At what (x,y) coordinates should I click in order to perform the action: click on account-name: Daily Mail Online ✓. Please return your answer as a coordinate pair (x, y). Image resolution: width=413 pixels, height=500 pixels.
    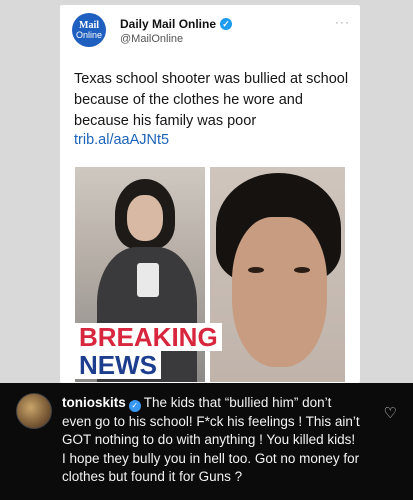
    Looking at the image, I should click on (176, 24).